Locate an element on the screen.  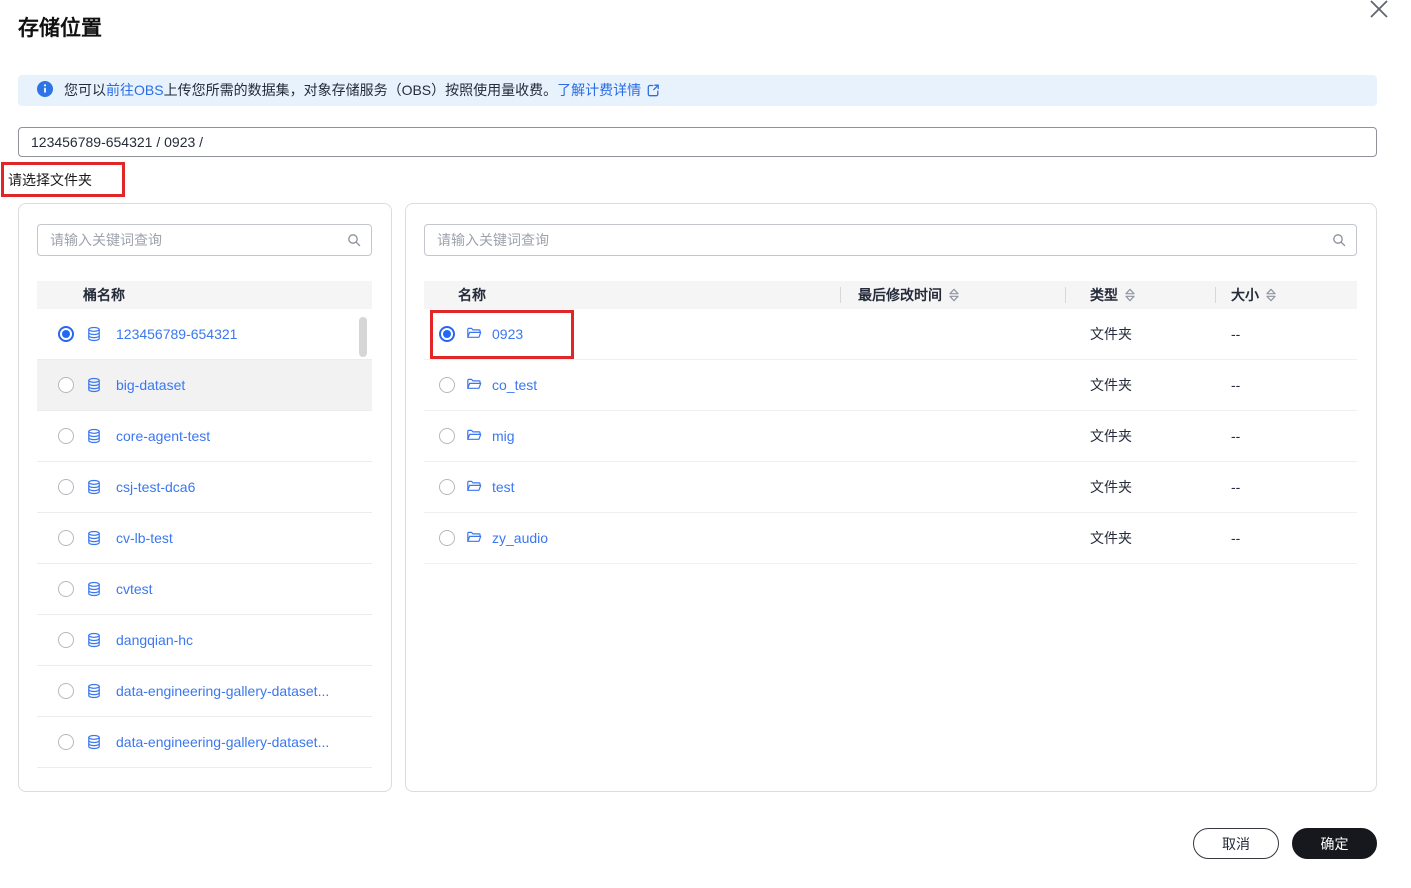
bucket-name: 123456789-654321 is located at coordinates (176, 334).